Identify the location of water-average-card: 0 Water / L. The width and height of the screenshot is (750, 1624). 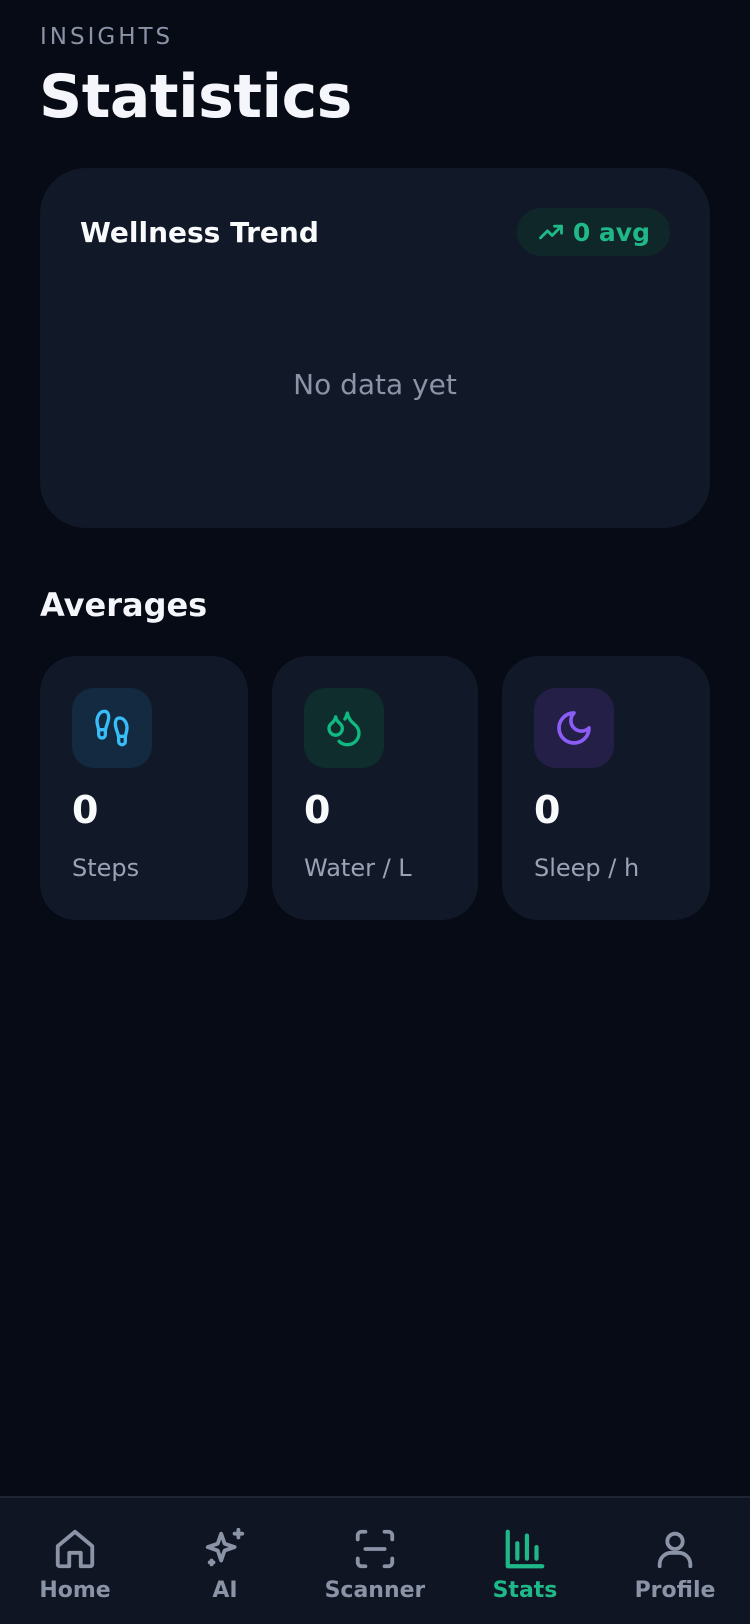
(375, 788).